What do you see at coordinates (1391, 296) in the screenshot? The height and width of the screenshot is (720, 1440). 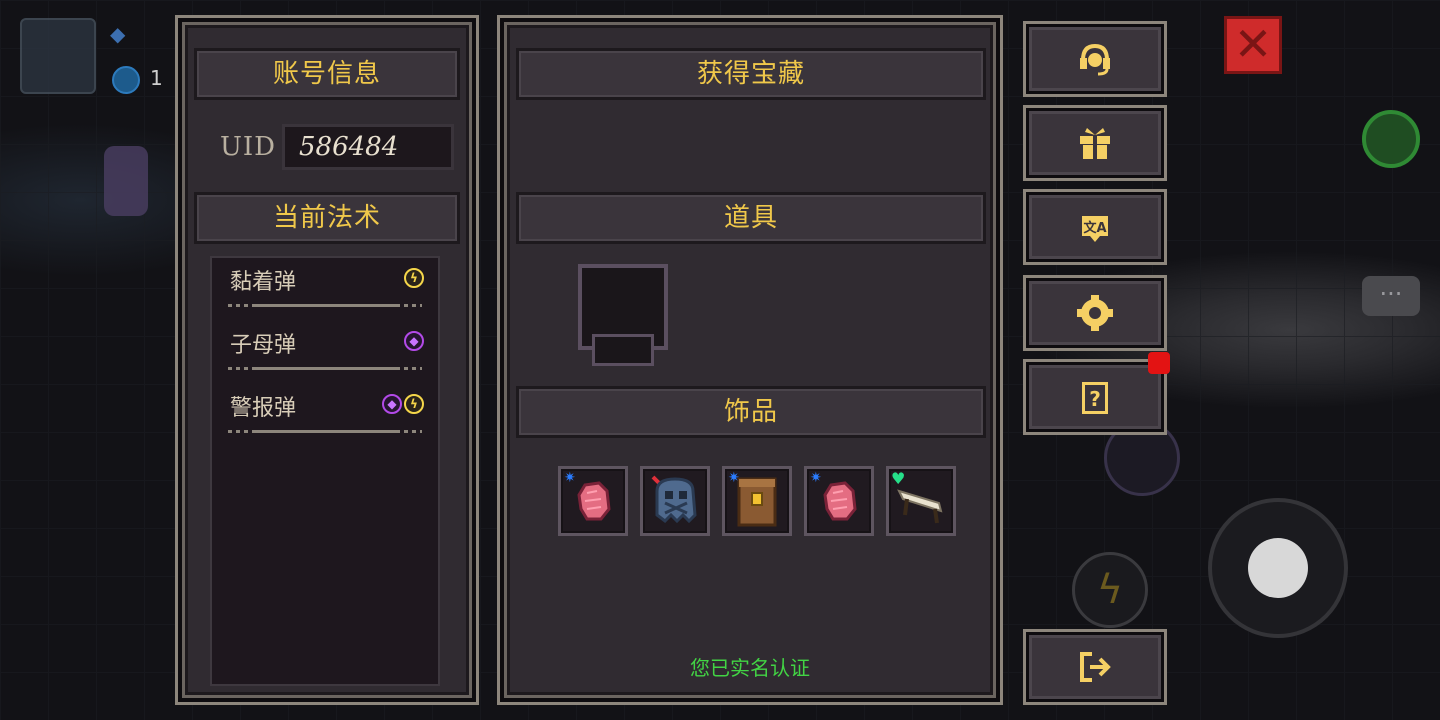 I see `chat-bubble-icon: ···` at bounding box center [1391, 296].